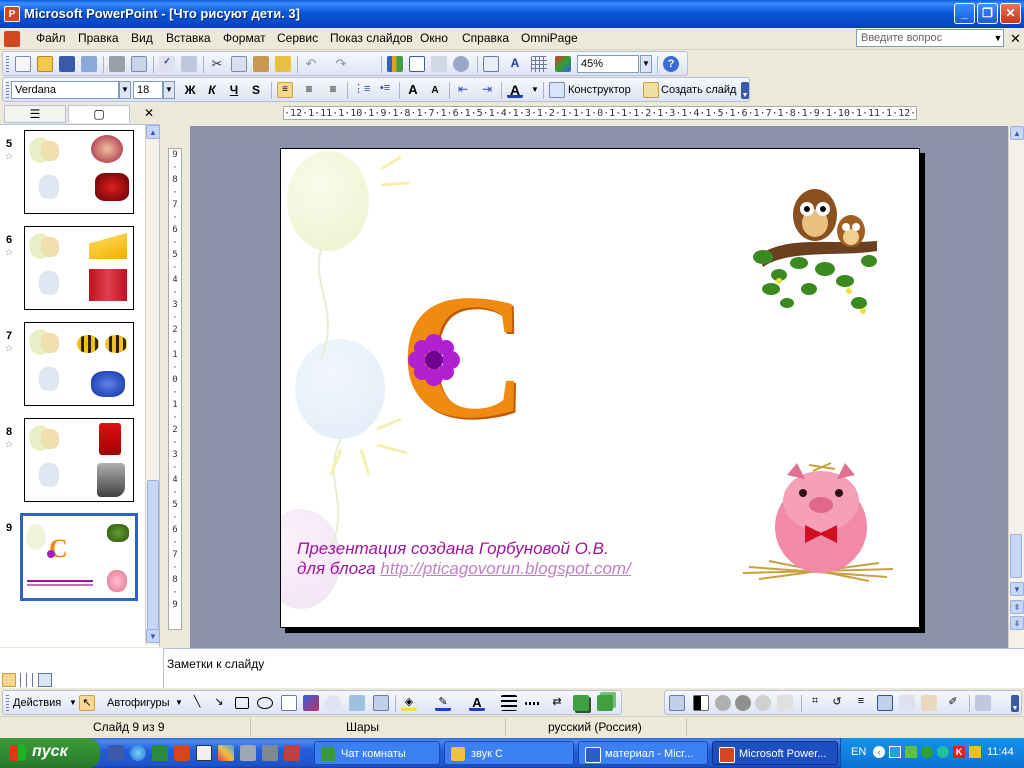  Describe the element at coordinates (1015, 703) in the screenshot. I see `toolbar-options-icon: ▼` at that location.